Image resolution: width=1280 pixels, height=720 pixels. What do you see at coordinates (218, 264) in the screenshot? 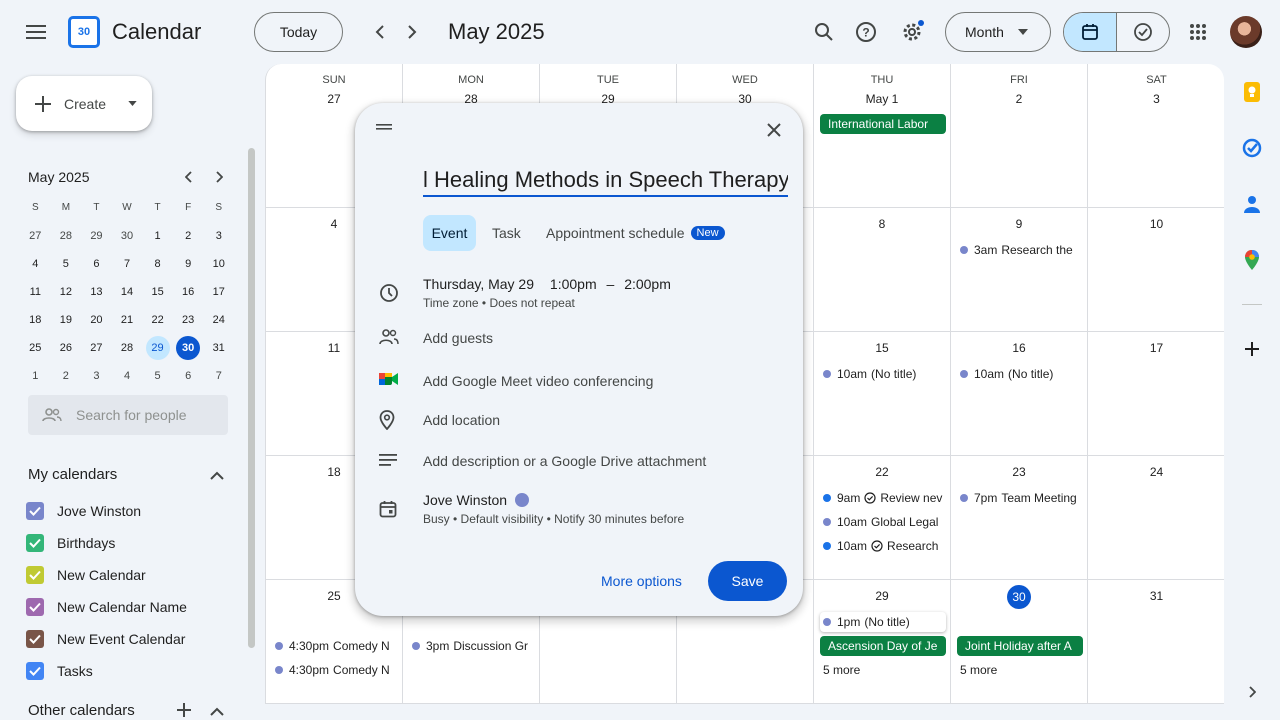
I see `mini-day: 10` at bounding box center [218, 264].